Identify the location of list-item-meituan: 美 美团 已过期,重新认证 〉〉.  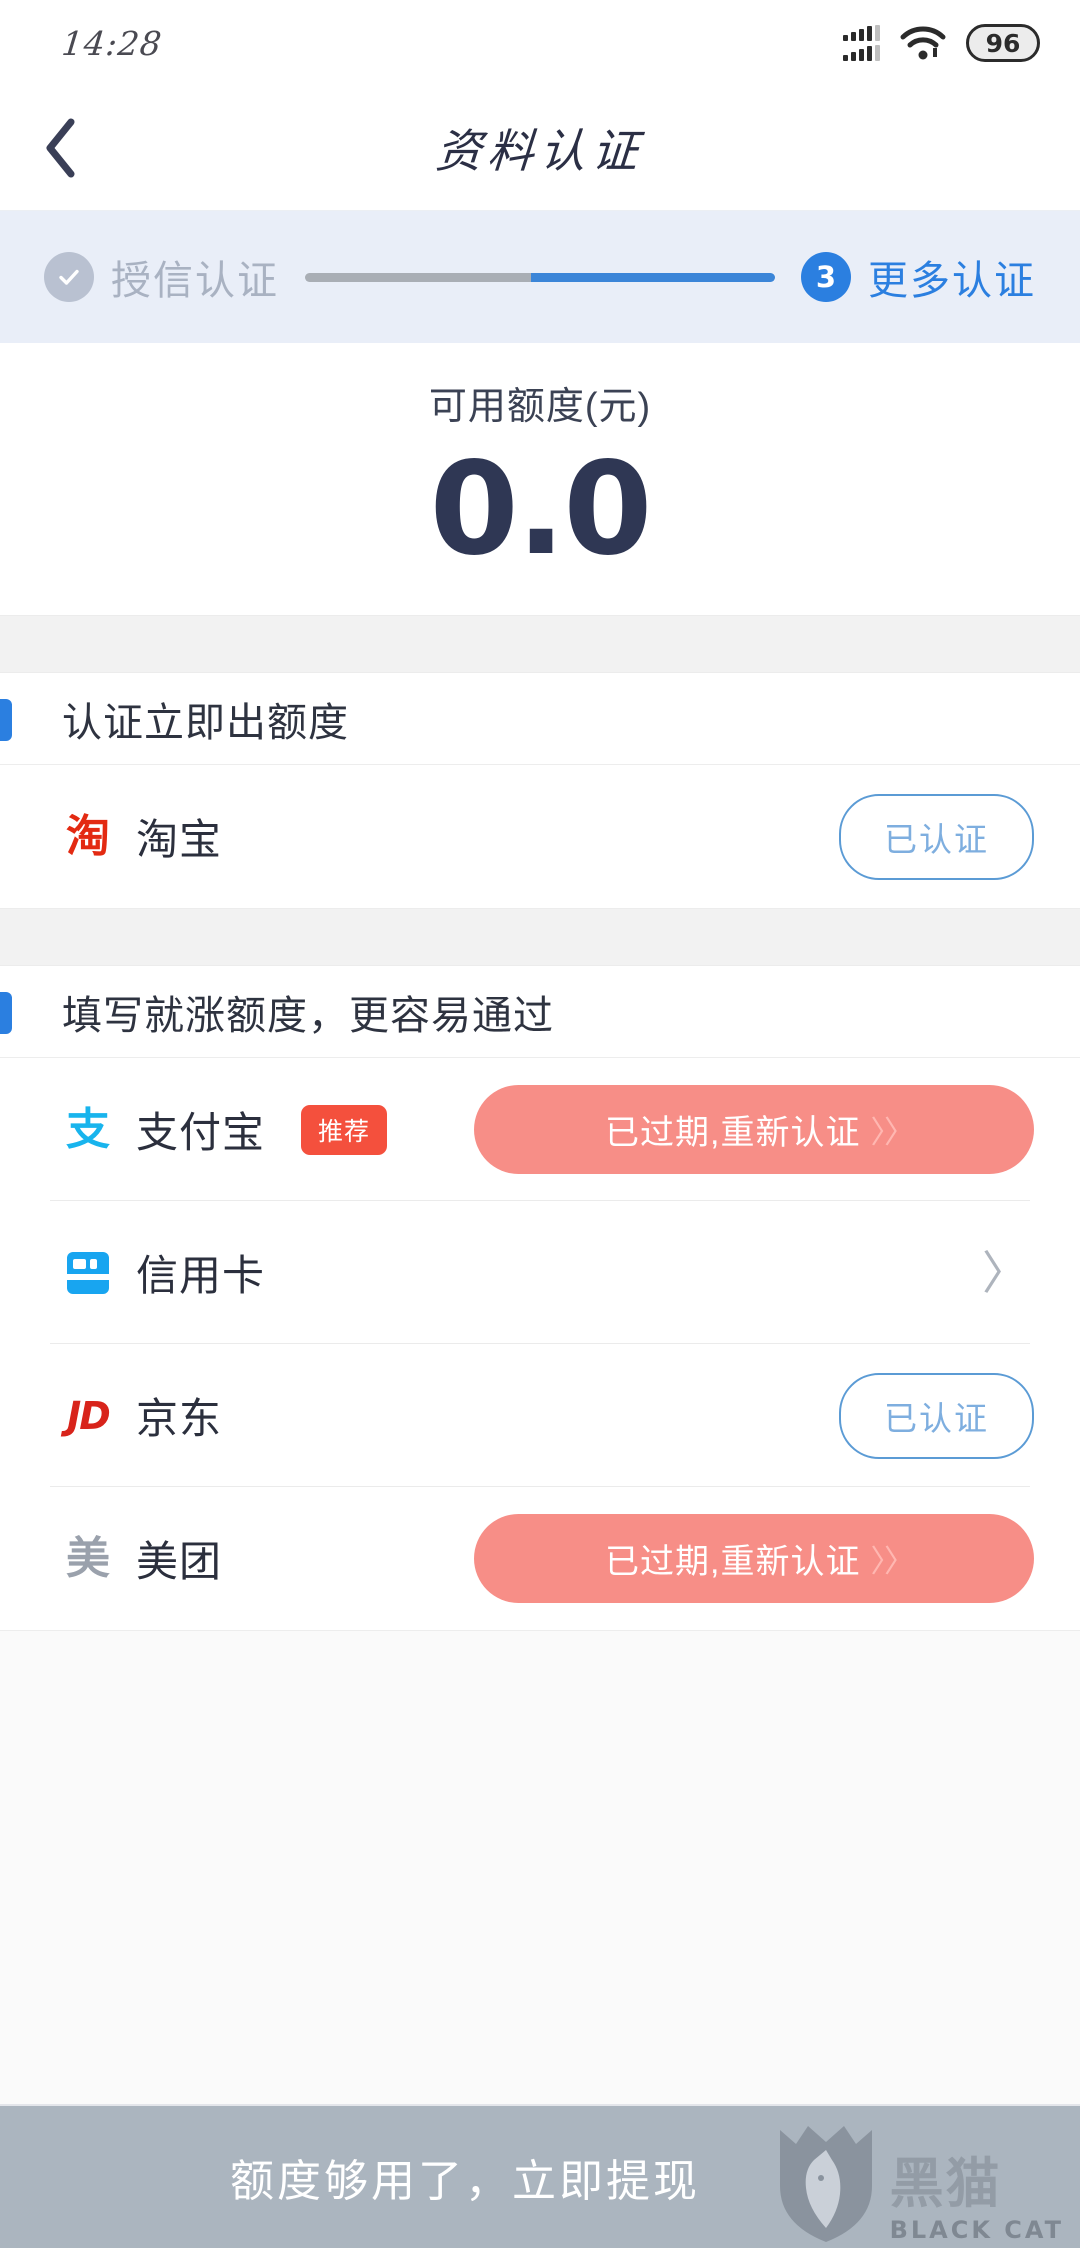
(540, 1558).